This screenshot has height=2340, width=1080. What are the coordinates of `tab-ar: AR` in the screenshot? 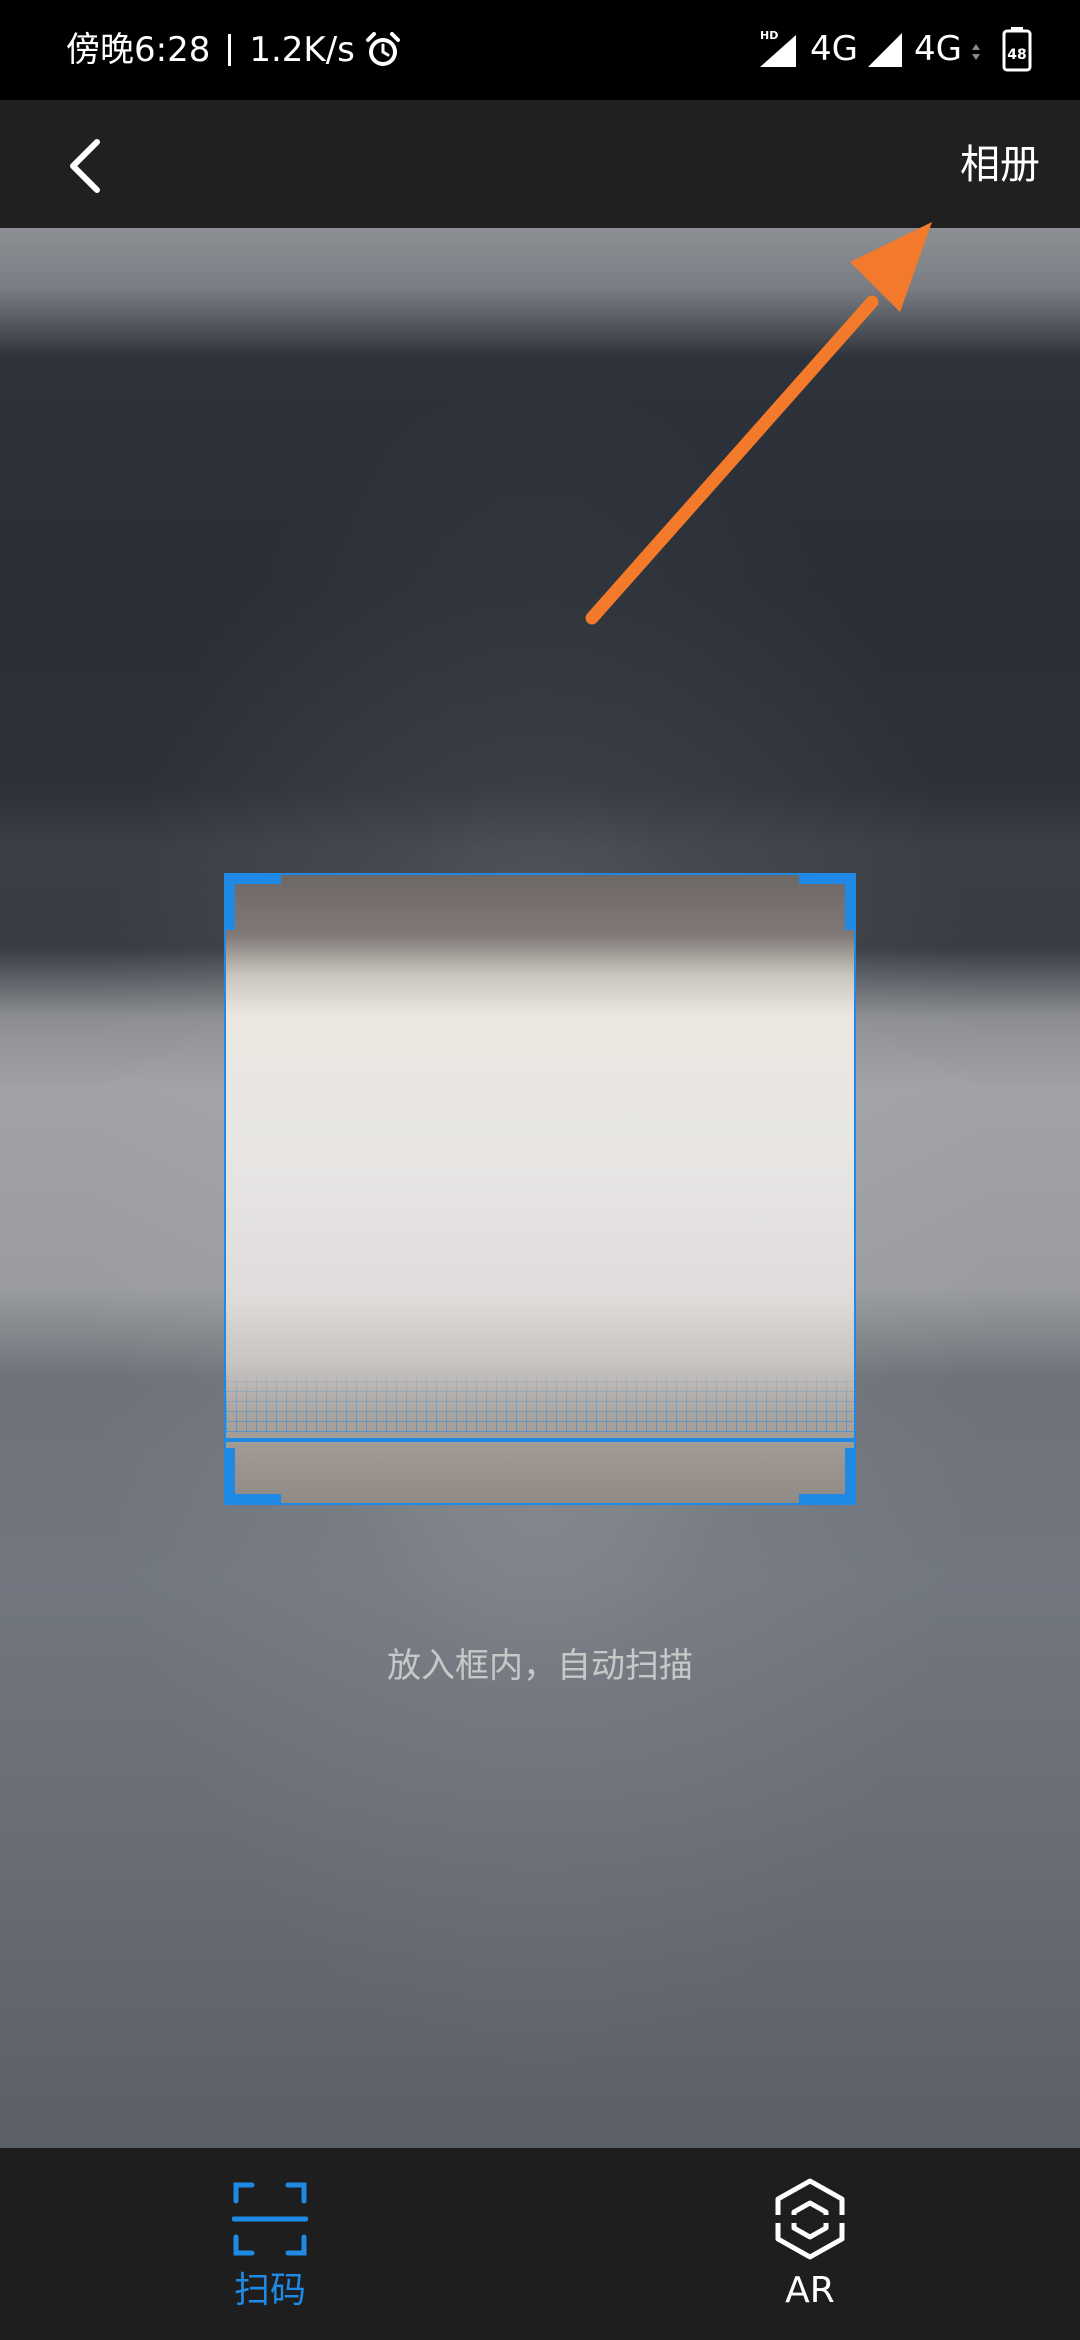 It's located at (810, 2253).